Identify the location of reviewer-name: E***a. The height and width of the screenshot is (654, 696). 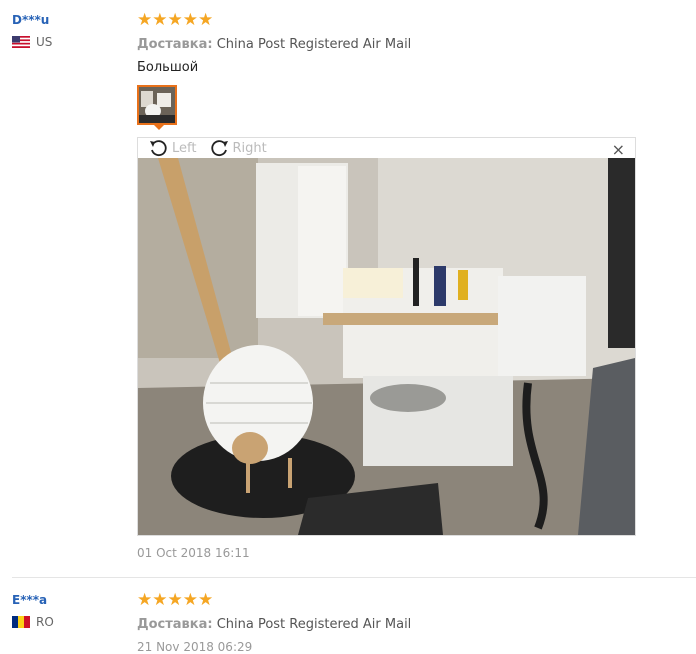
(30, 600).